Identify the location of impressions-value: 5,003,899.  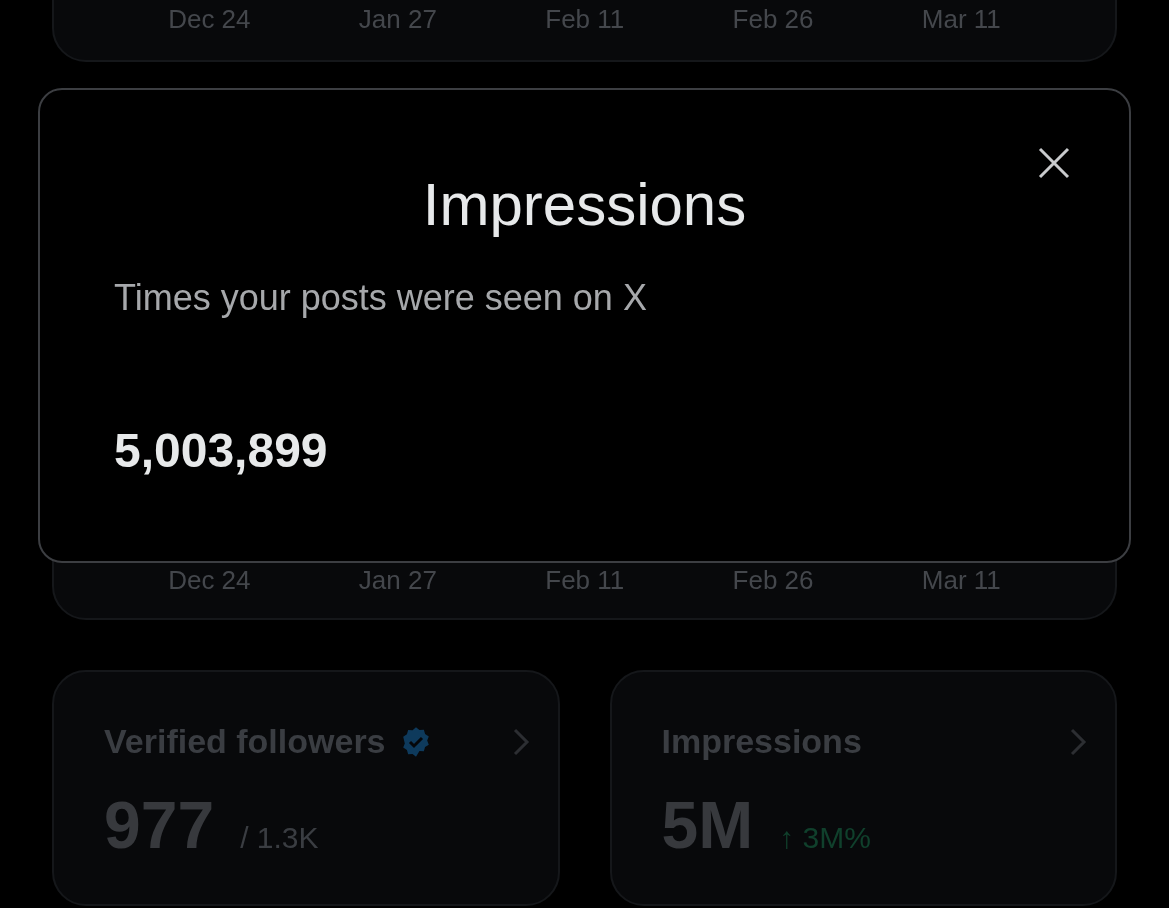
(221, 450).